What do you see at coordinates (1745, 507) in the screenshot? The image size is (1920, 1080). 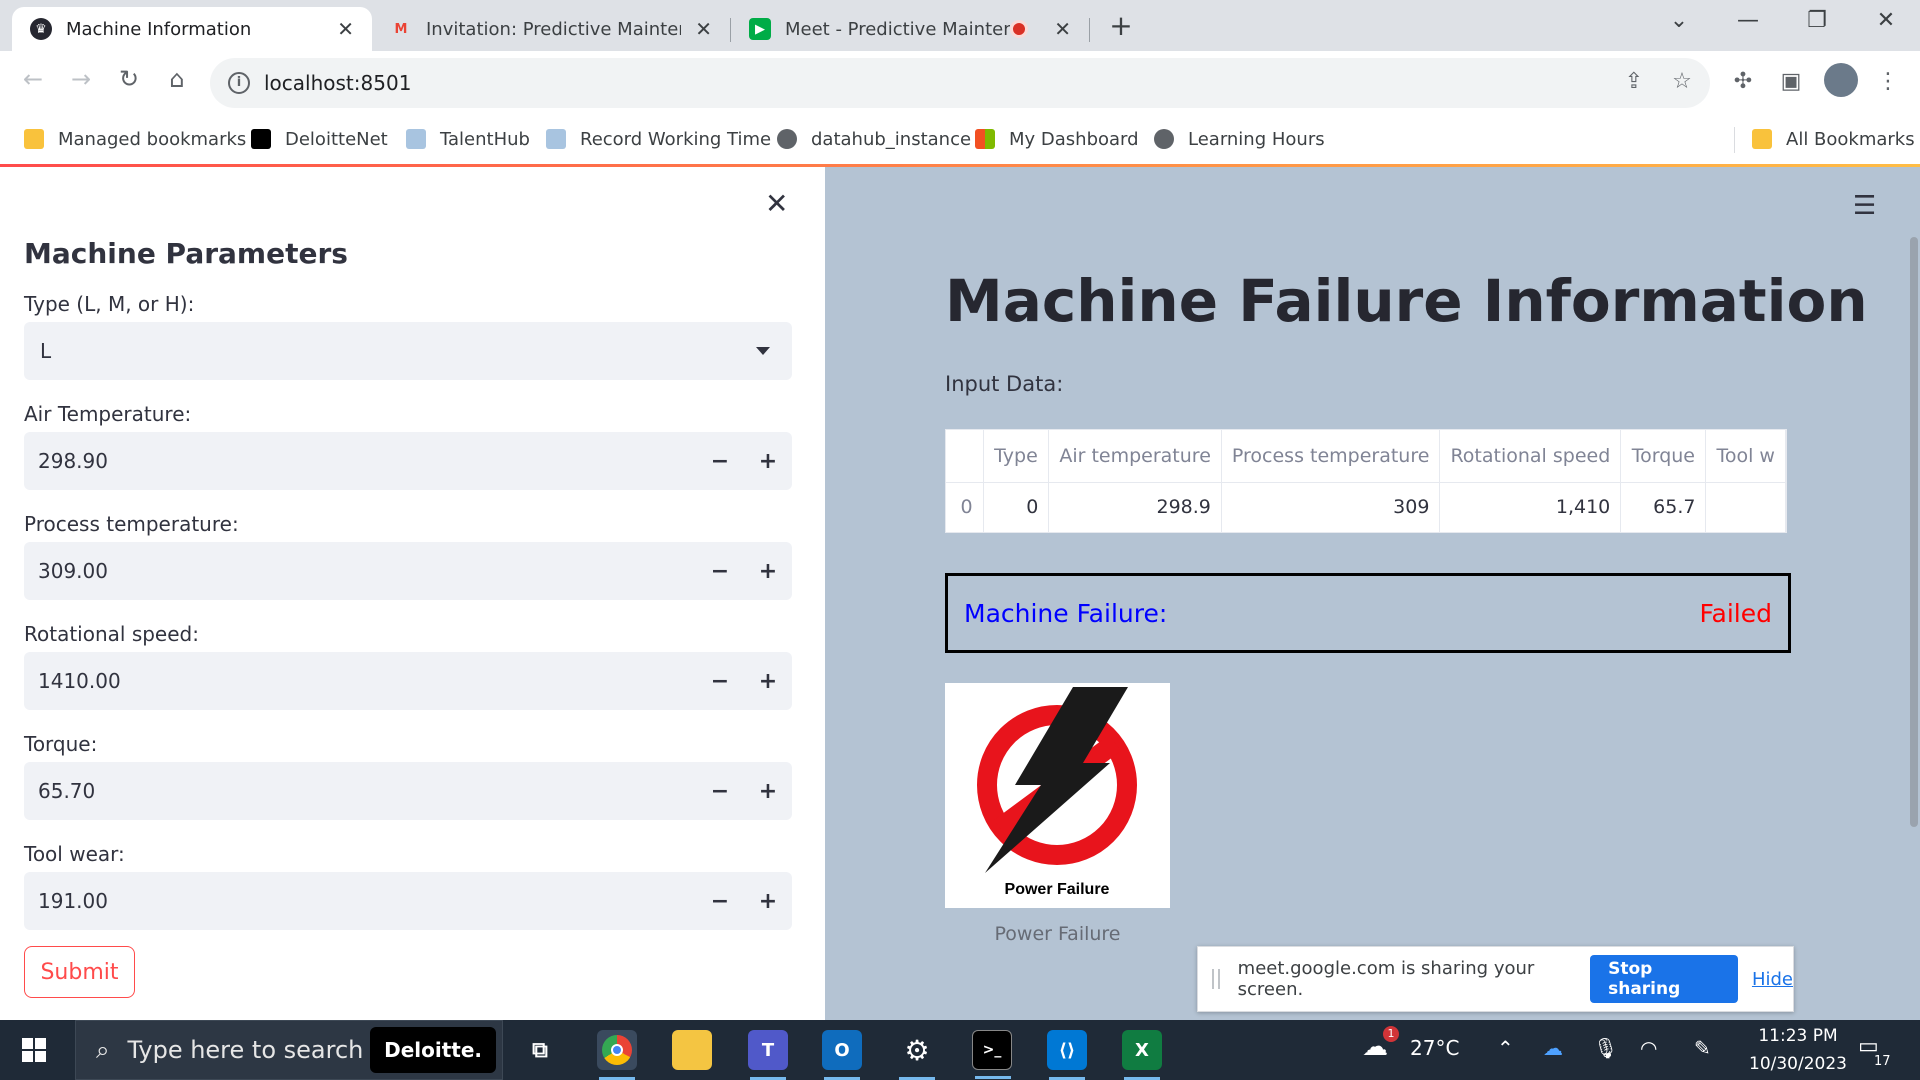 I see `table-cell` at bounding box center [1745, 507].